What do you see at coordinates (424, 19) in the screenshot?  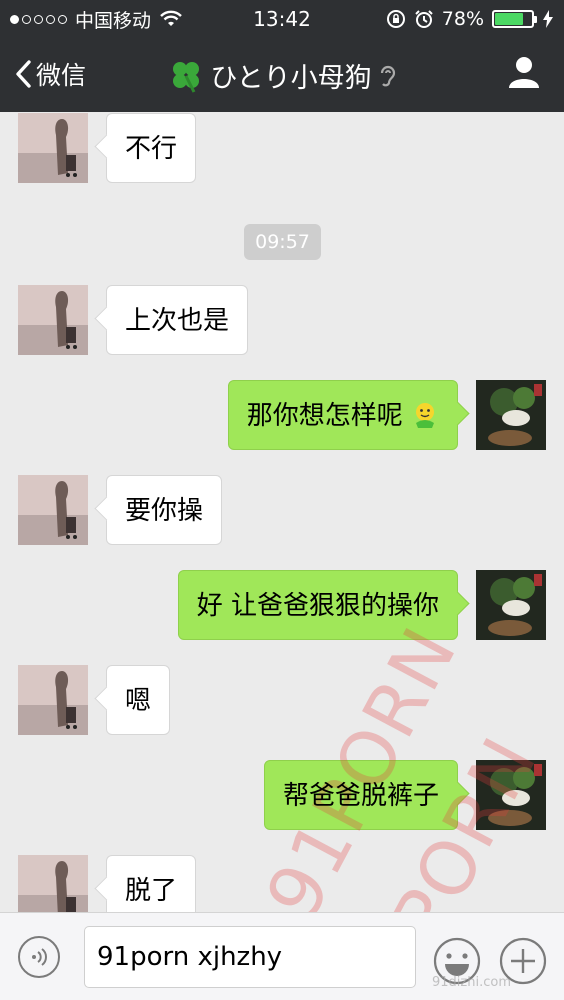 I see `alarm-icon` at bounding box center [424, 19].